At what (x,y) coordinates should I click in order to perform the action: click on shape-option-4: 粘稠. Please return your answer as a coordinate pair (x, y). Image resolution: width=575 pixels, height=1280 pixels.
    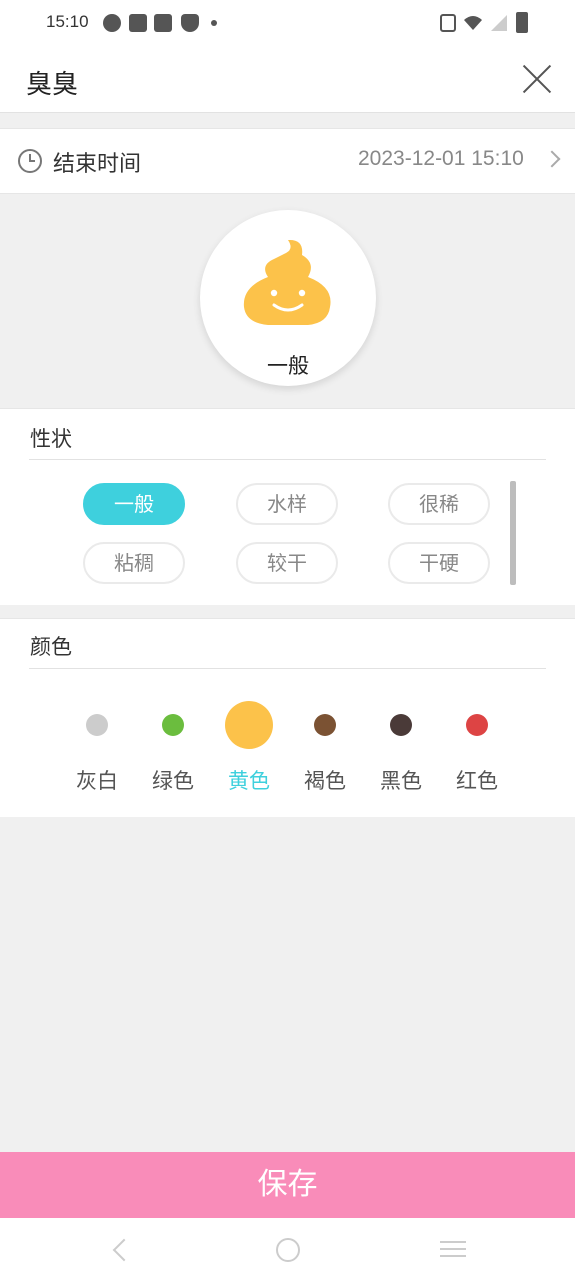
    Looking at the image, I should click on (134, 563).